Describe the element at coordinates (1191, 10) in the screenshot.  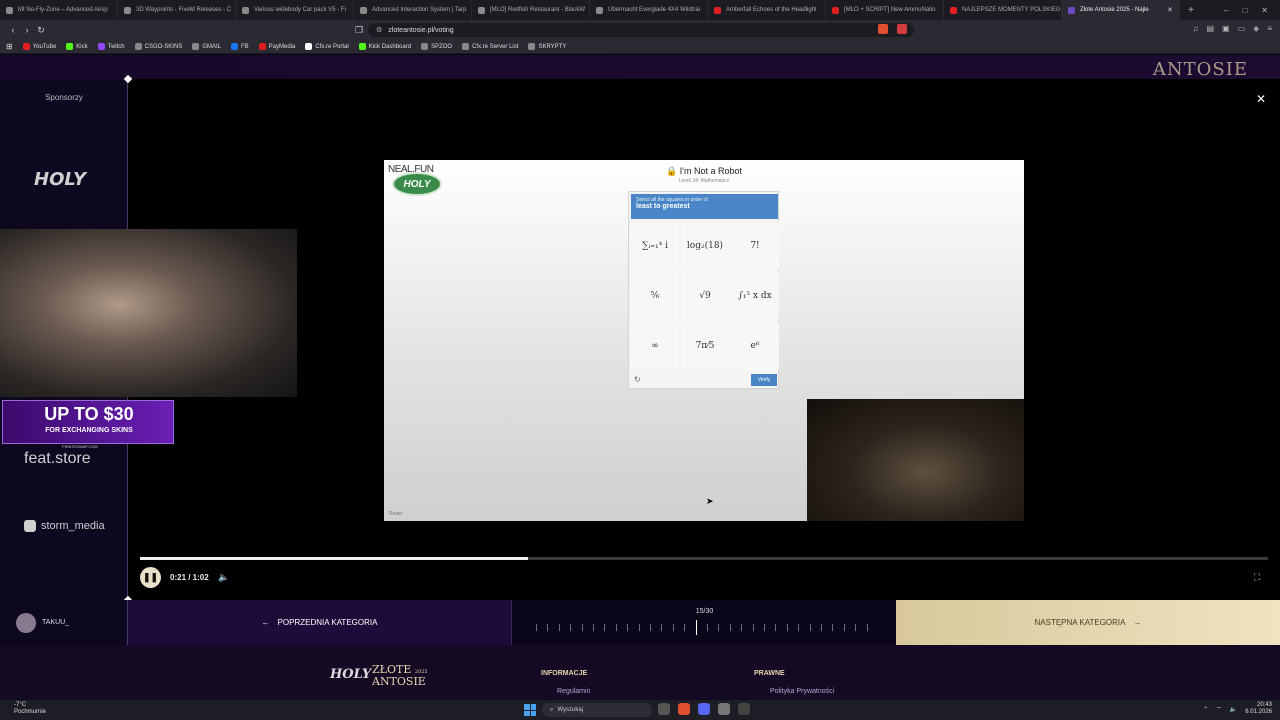
I see `new-tab-button: +` at that location.